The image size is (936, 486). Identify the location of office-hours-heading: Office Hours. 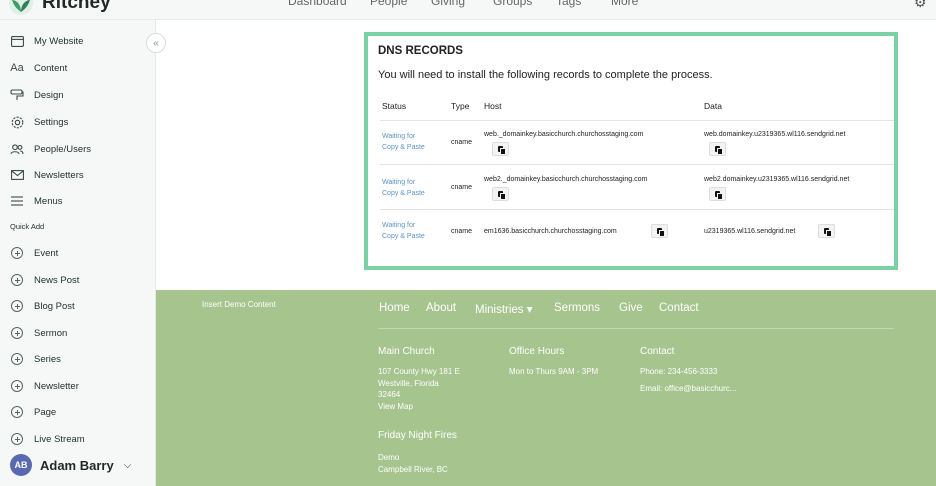
(537, 351).